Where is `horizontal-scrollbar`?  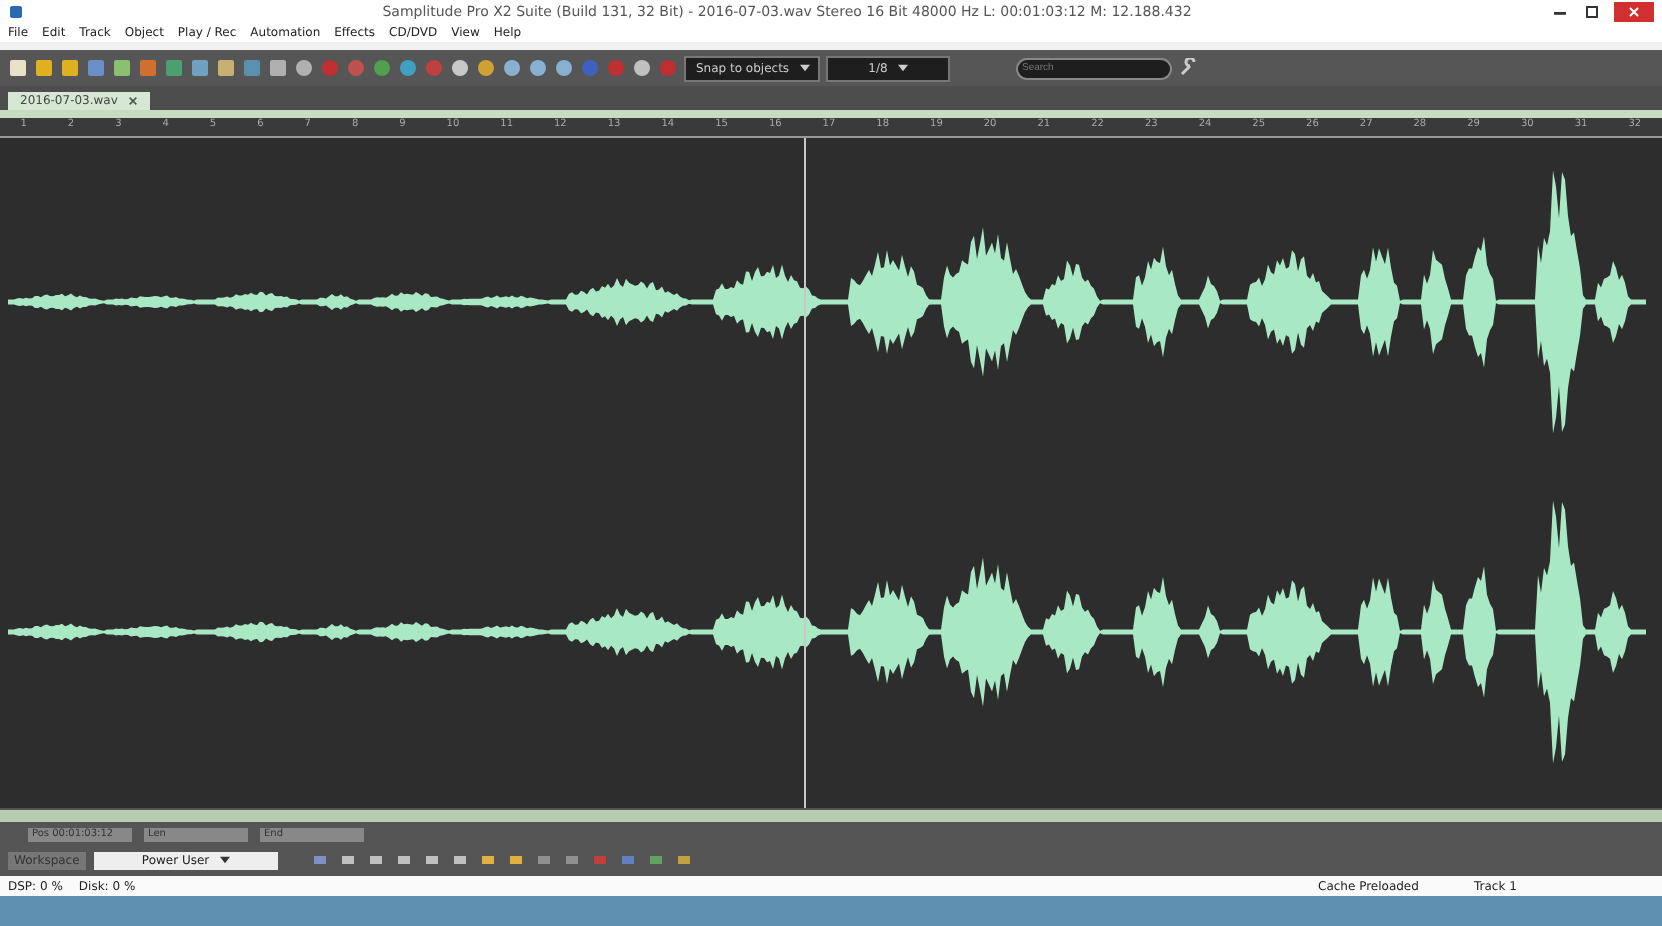
horizontal-scrollbar is located at coordinates (831, 817).